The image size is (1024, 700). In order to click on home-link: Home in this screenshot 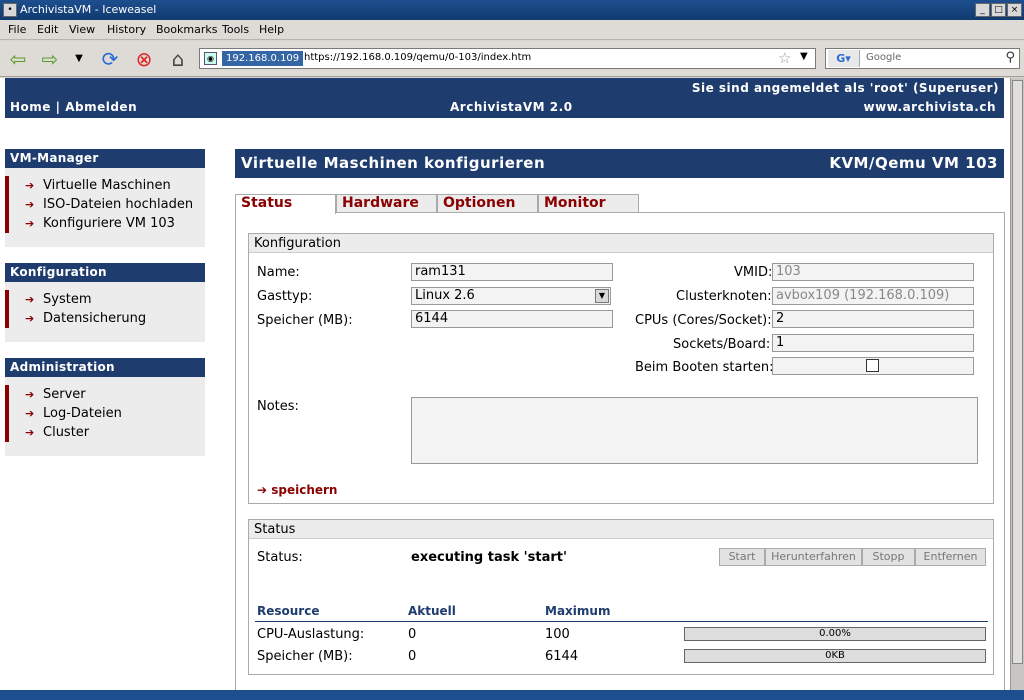, I will do `click(30, 107)`.